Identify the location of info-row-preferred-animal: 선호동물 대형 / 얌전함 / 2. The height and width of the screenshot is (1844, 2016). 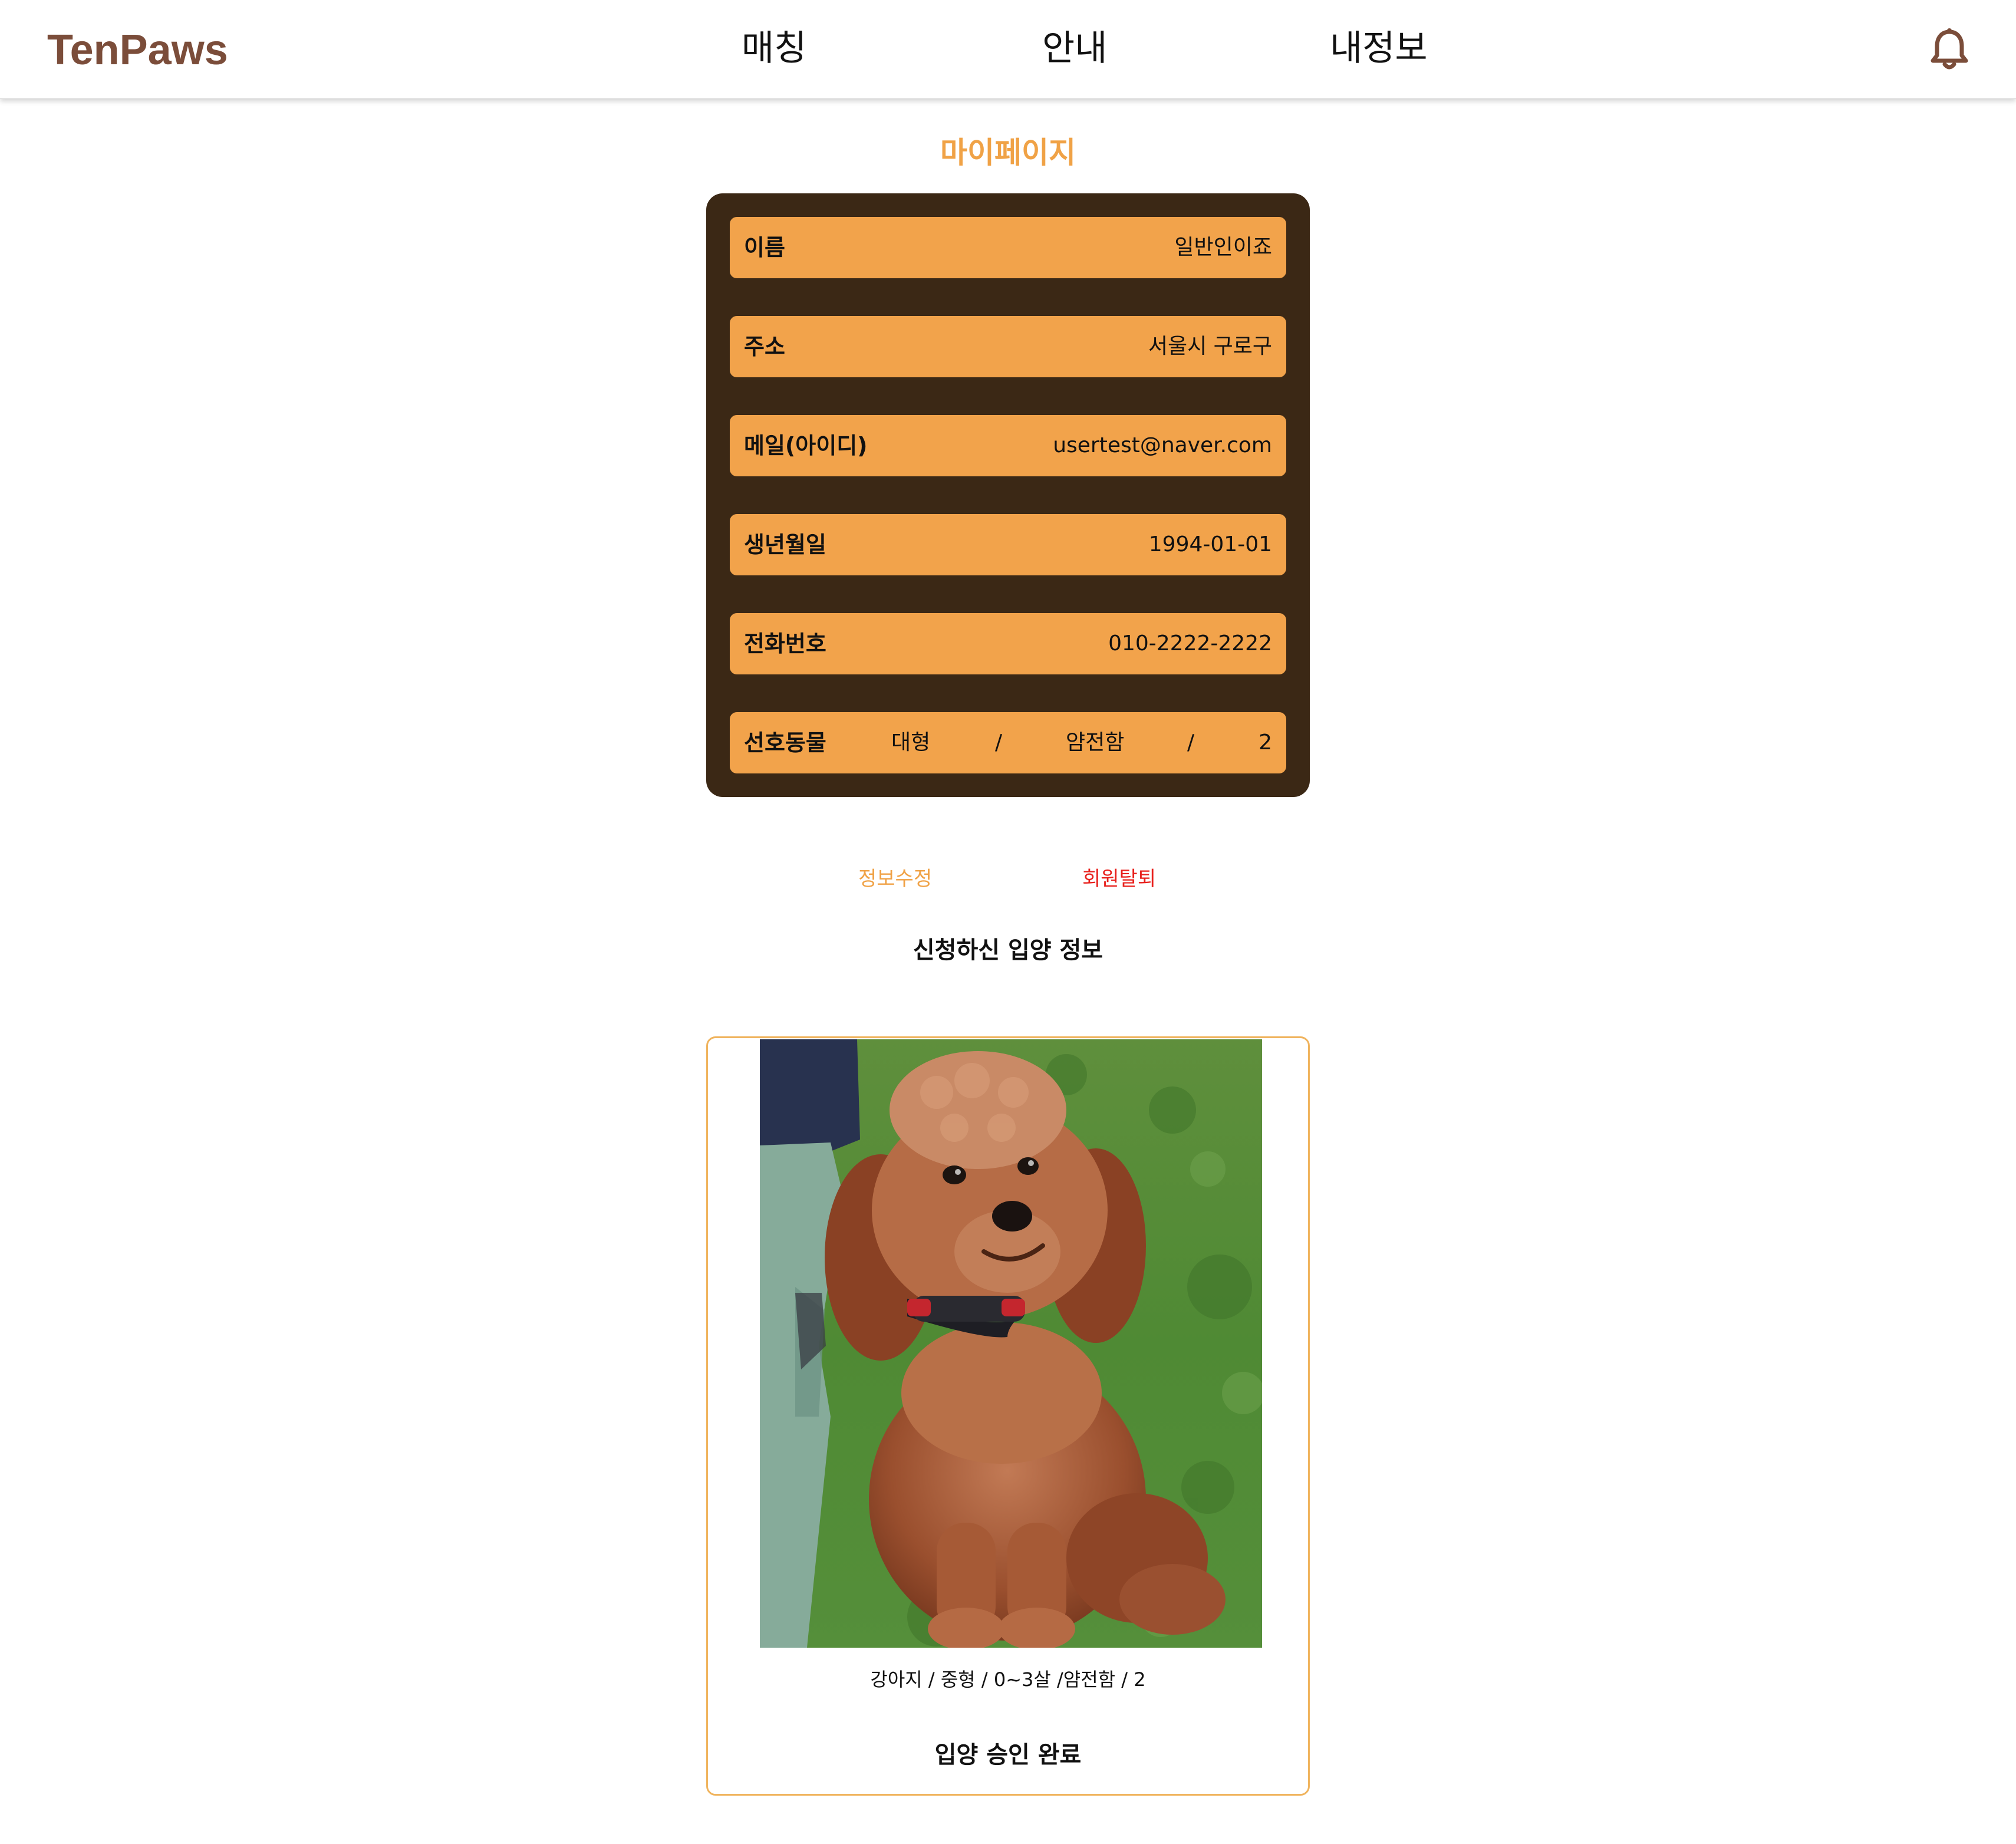
(1008, 742).